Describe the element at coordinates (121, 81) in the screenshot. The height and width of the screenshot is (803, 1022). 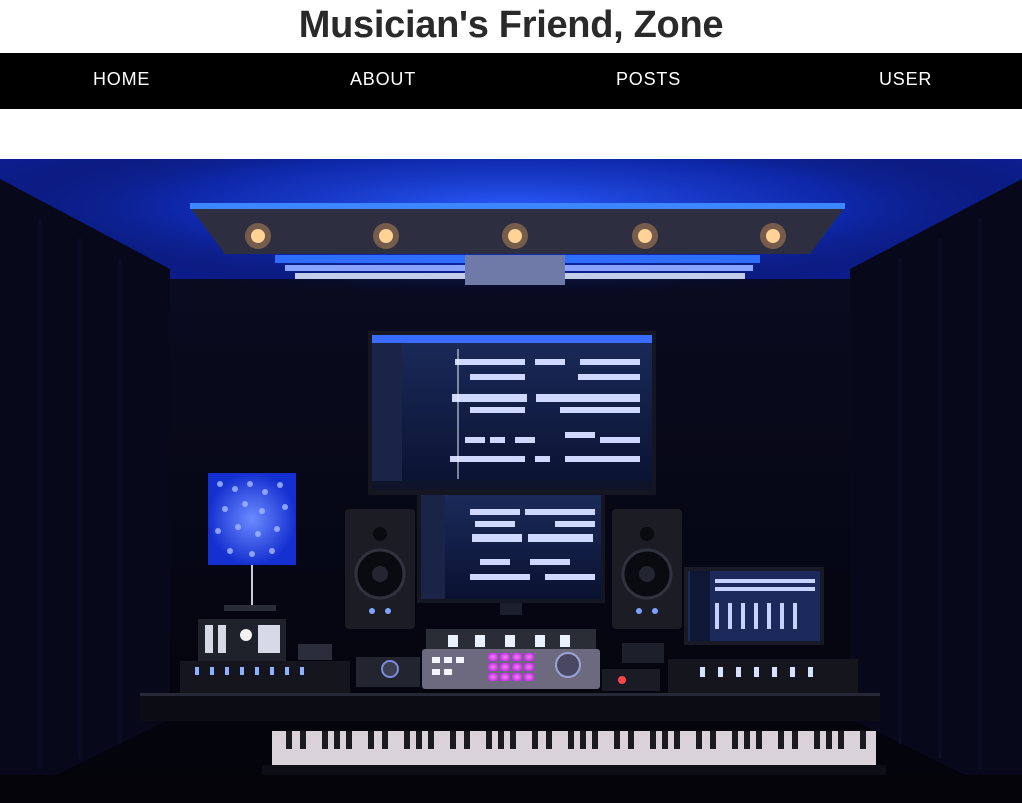
I see `nav-link-home: HOME` at that location.